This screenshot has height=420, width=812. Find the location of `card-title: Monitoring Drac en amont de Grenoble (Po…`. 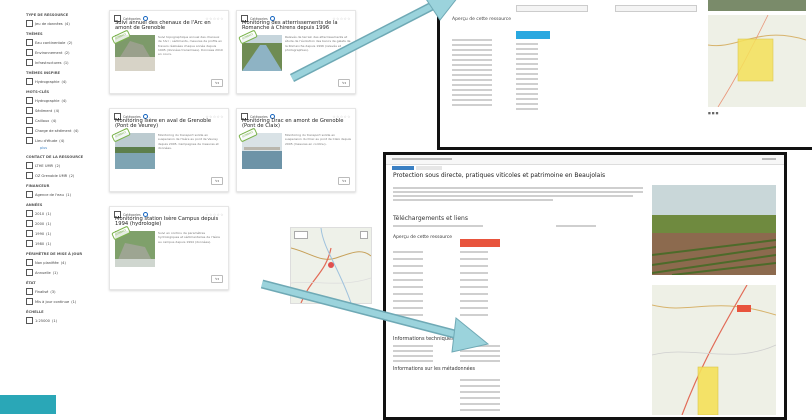

card-title: Monitoring Drac en amont de Grenoble (Po… is located at coordinates (296, 124).